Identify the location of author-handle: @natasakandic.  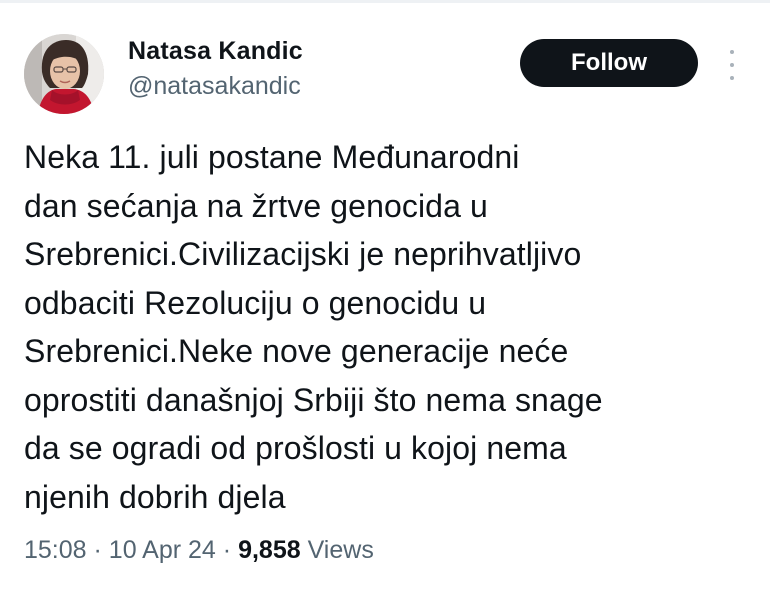
(214, 86).